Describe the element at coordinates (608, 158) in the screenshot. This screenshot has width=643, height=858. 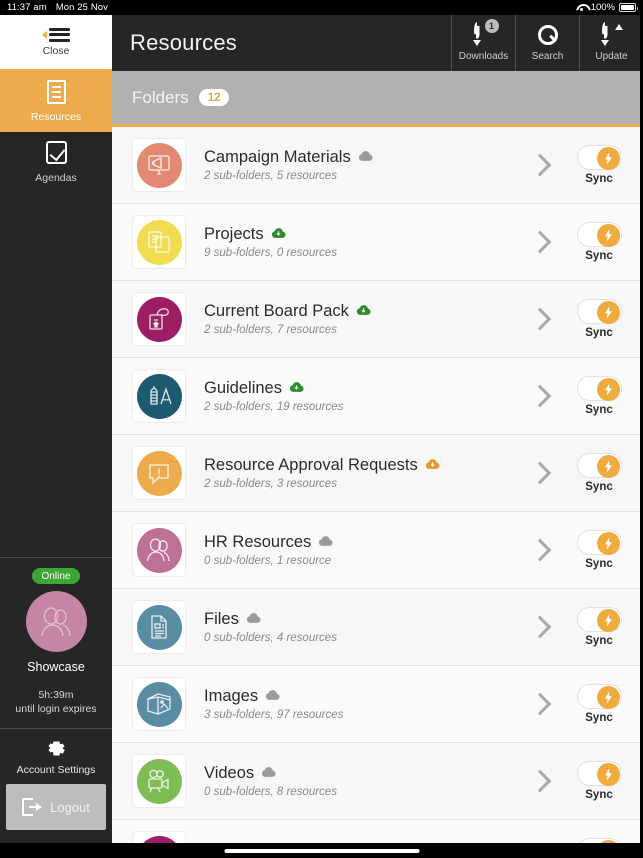
I see `sync-toggle-knob` at that location.